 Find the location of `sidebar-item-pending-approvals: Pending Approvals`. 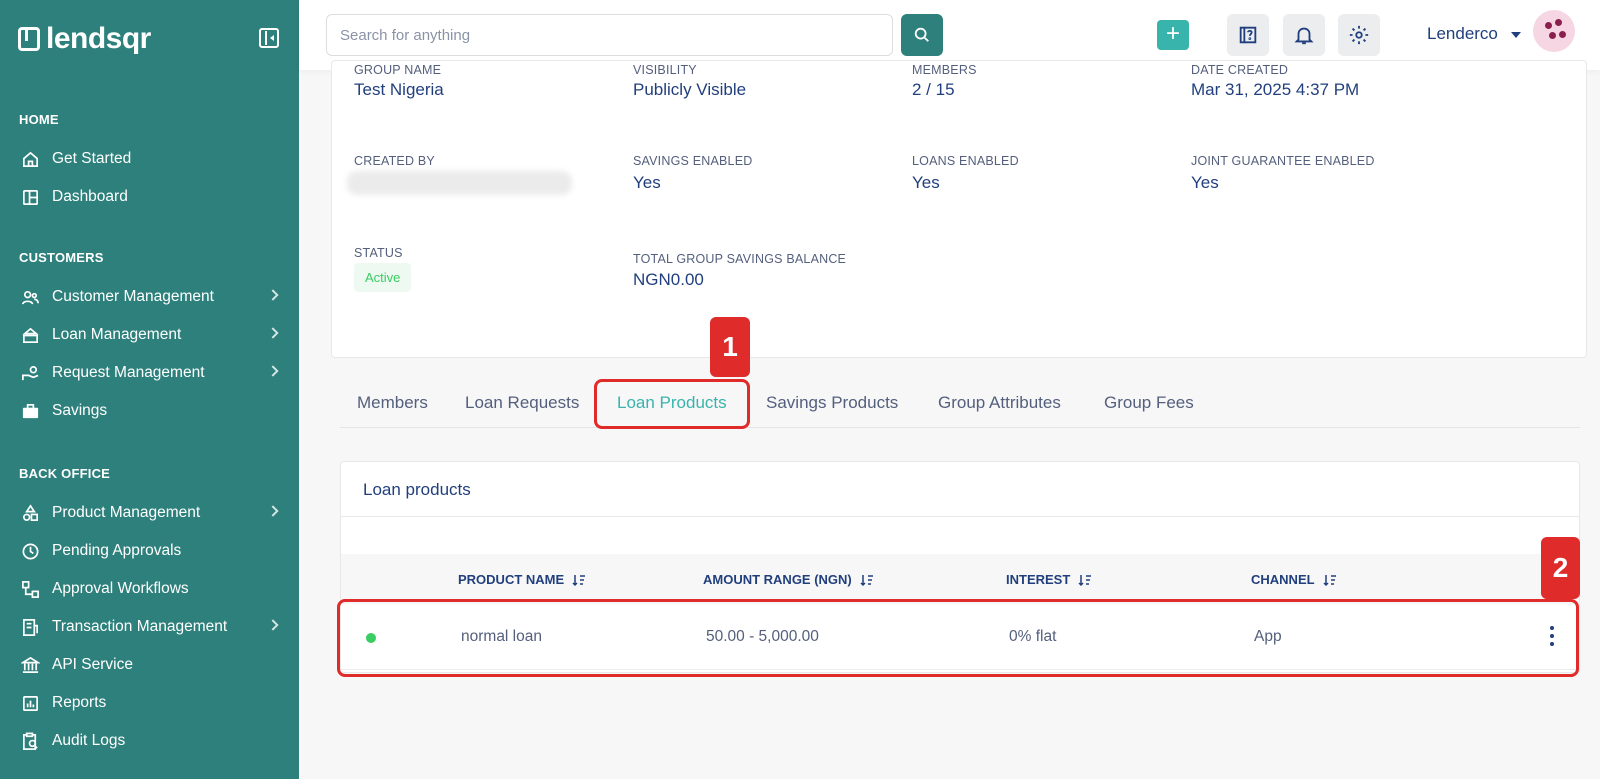

sidebar-item-pending-approvals: Pending Approvals is located at coordinates (149, 551).